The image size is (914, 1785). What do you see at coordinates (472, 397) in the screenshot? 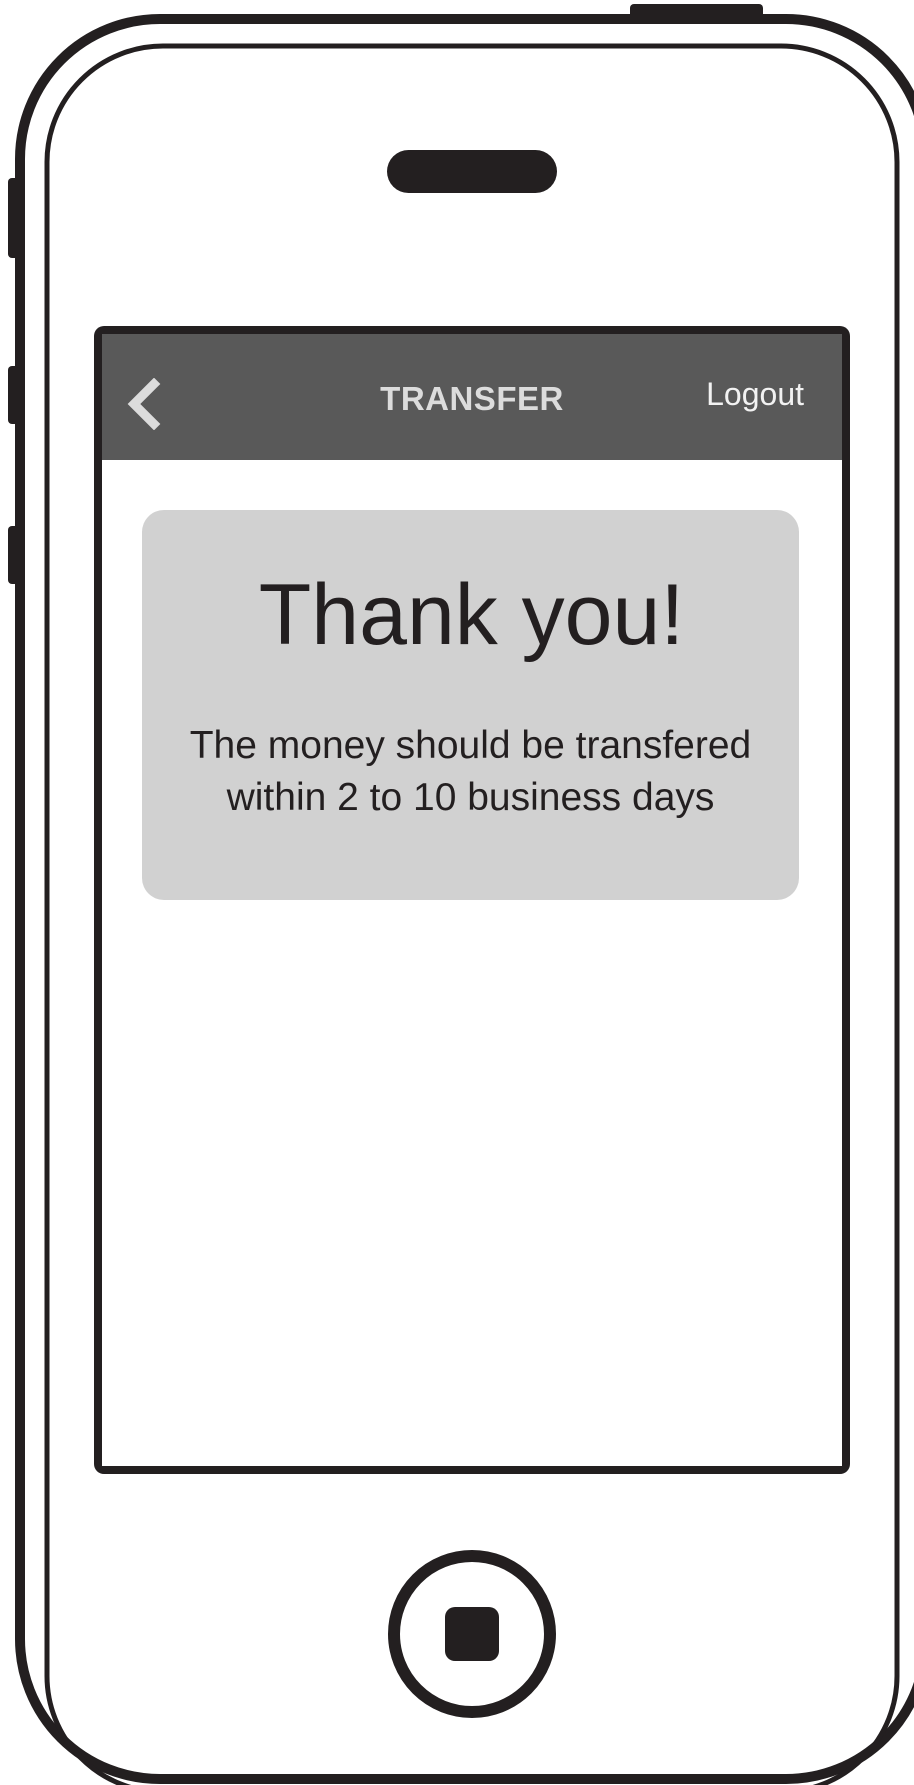
I see `navigation-bar: TRANSFER Logout` at bounding box center [472, 397].